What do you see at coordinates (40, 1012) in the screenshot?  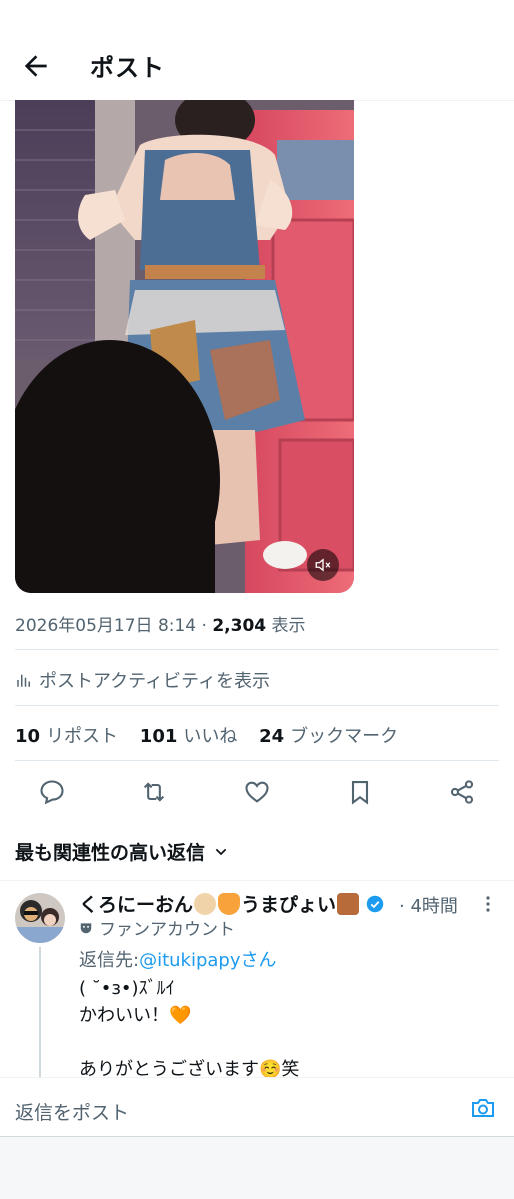 I see `thread-line` at bounding box center [40, 1012].